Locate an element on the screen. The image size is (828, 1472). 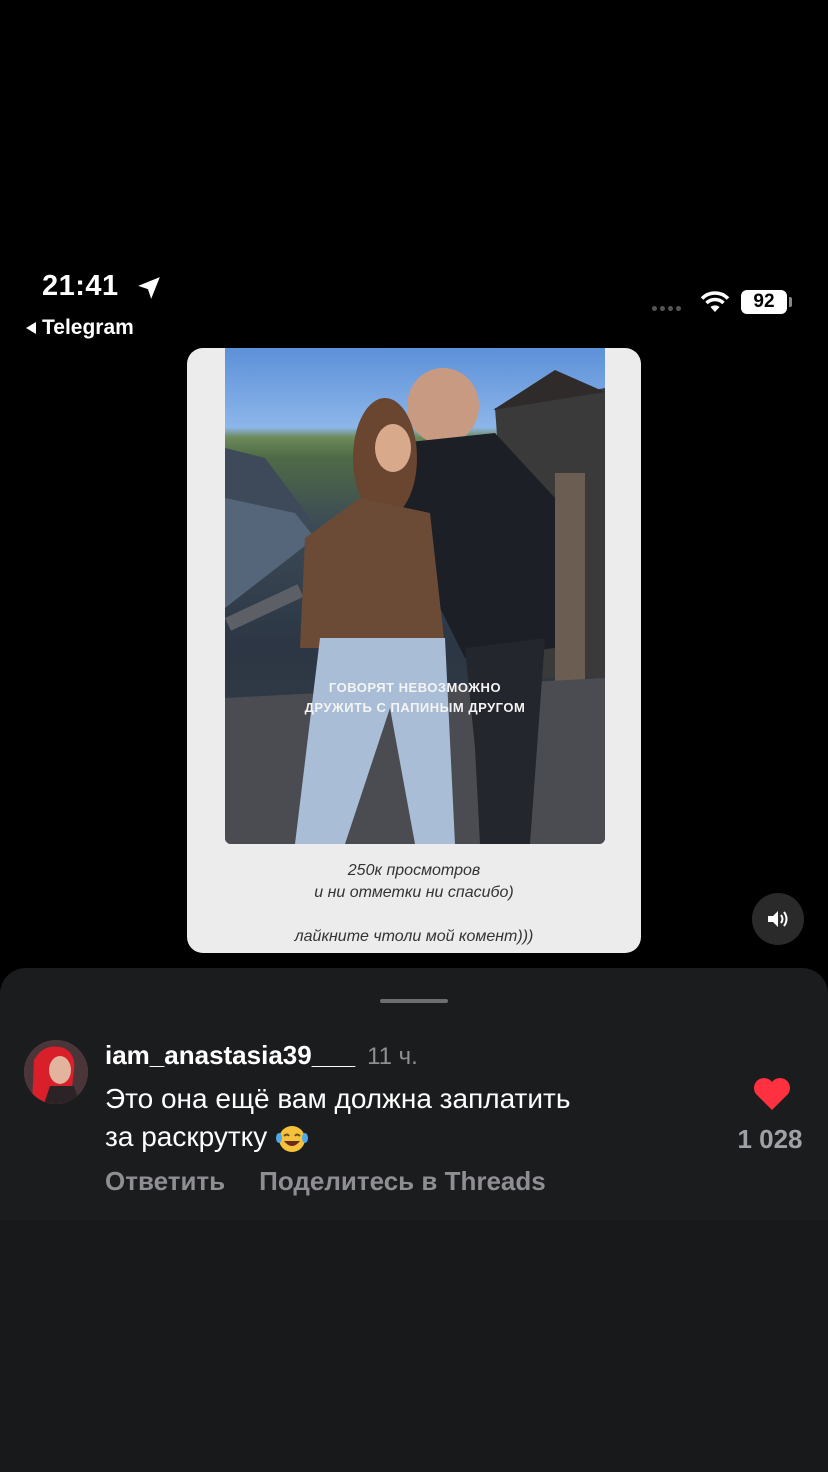
comment-text-line1: Это она ещё вам должна заплатить is located at coordinates (338, 1098).